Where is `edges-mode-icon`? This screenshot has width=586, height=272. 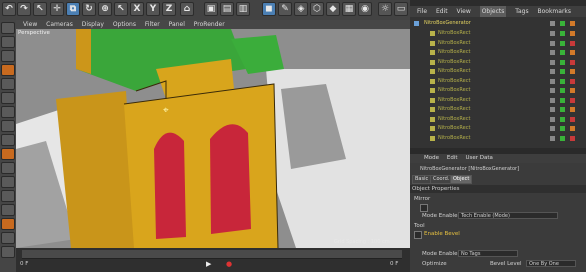
edges-mode-icon is located at coordinates (8, 98).